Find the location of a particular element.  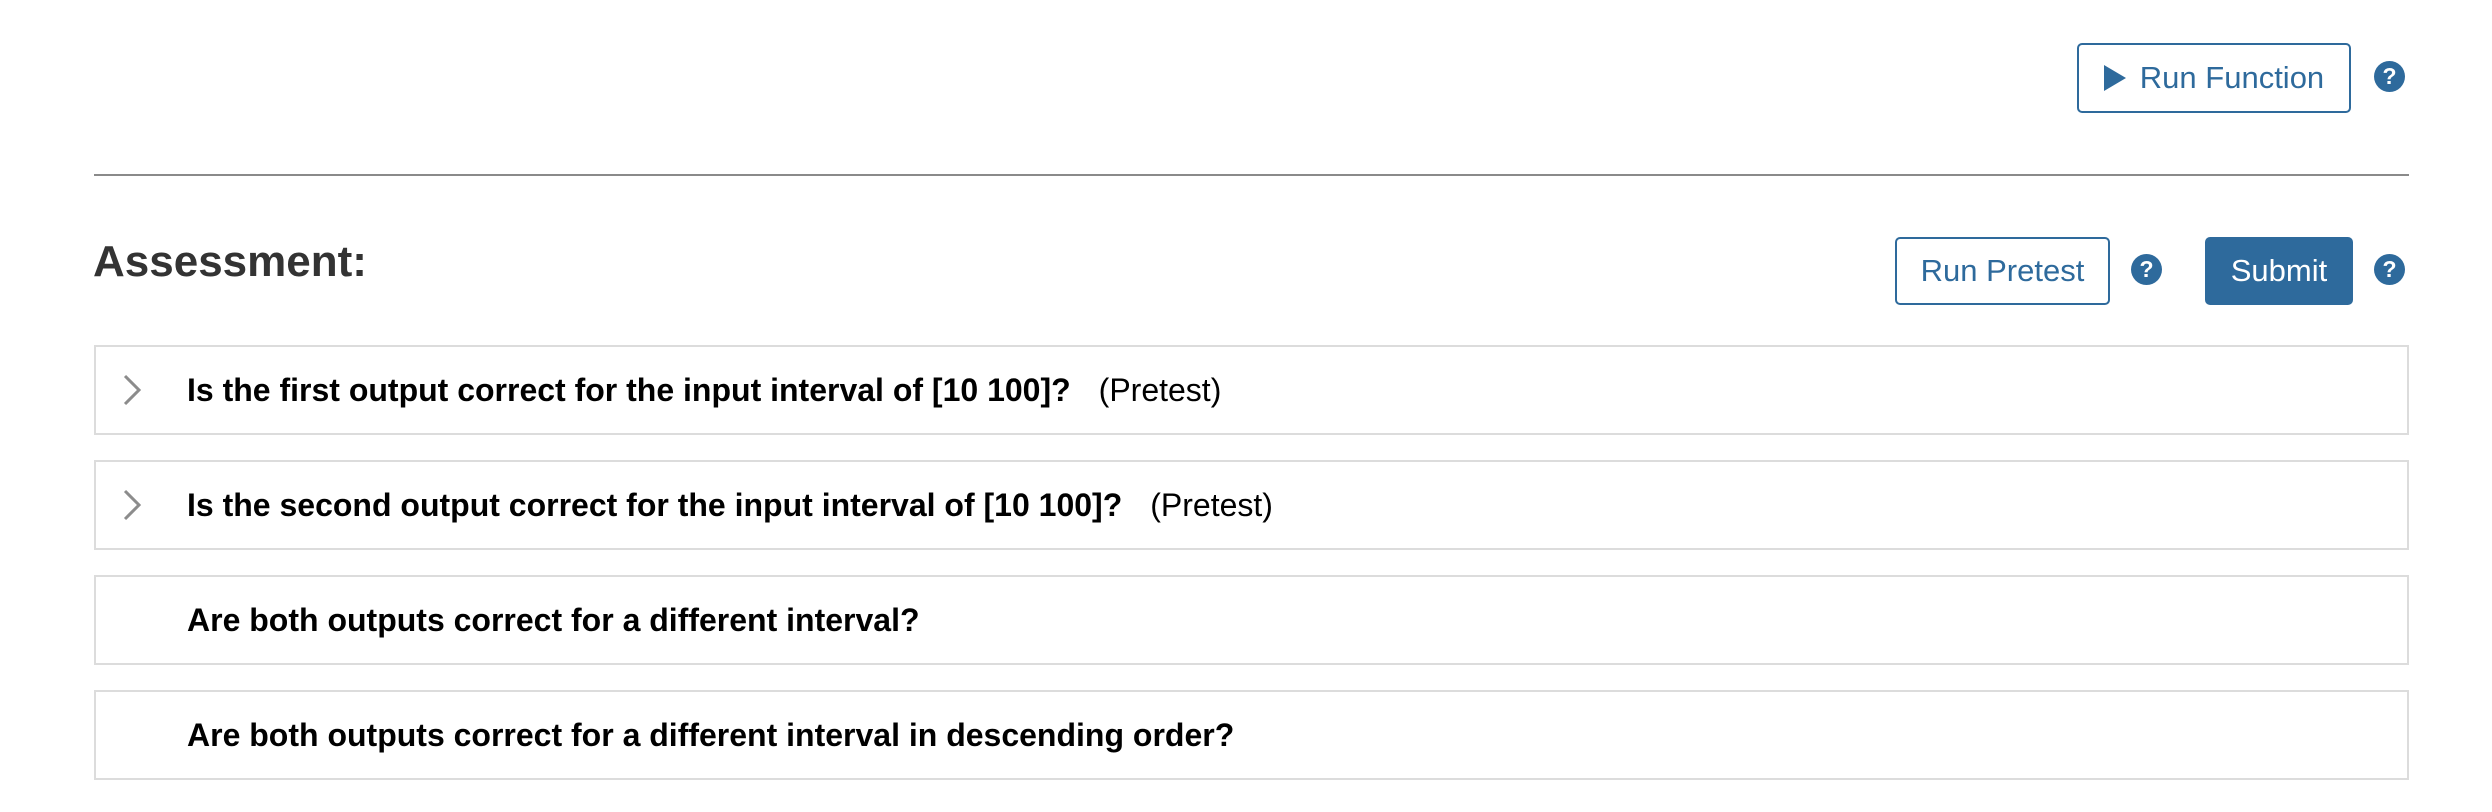

section-divider is located at coordinates (1251, 175).